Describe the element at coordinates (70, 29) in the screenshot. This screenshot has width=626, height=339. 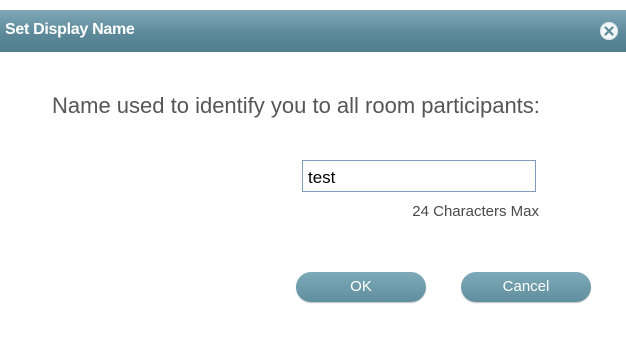
I see `dialog-title: Set Display Name` at that location.